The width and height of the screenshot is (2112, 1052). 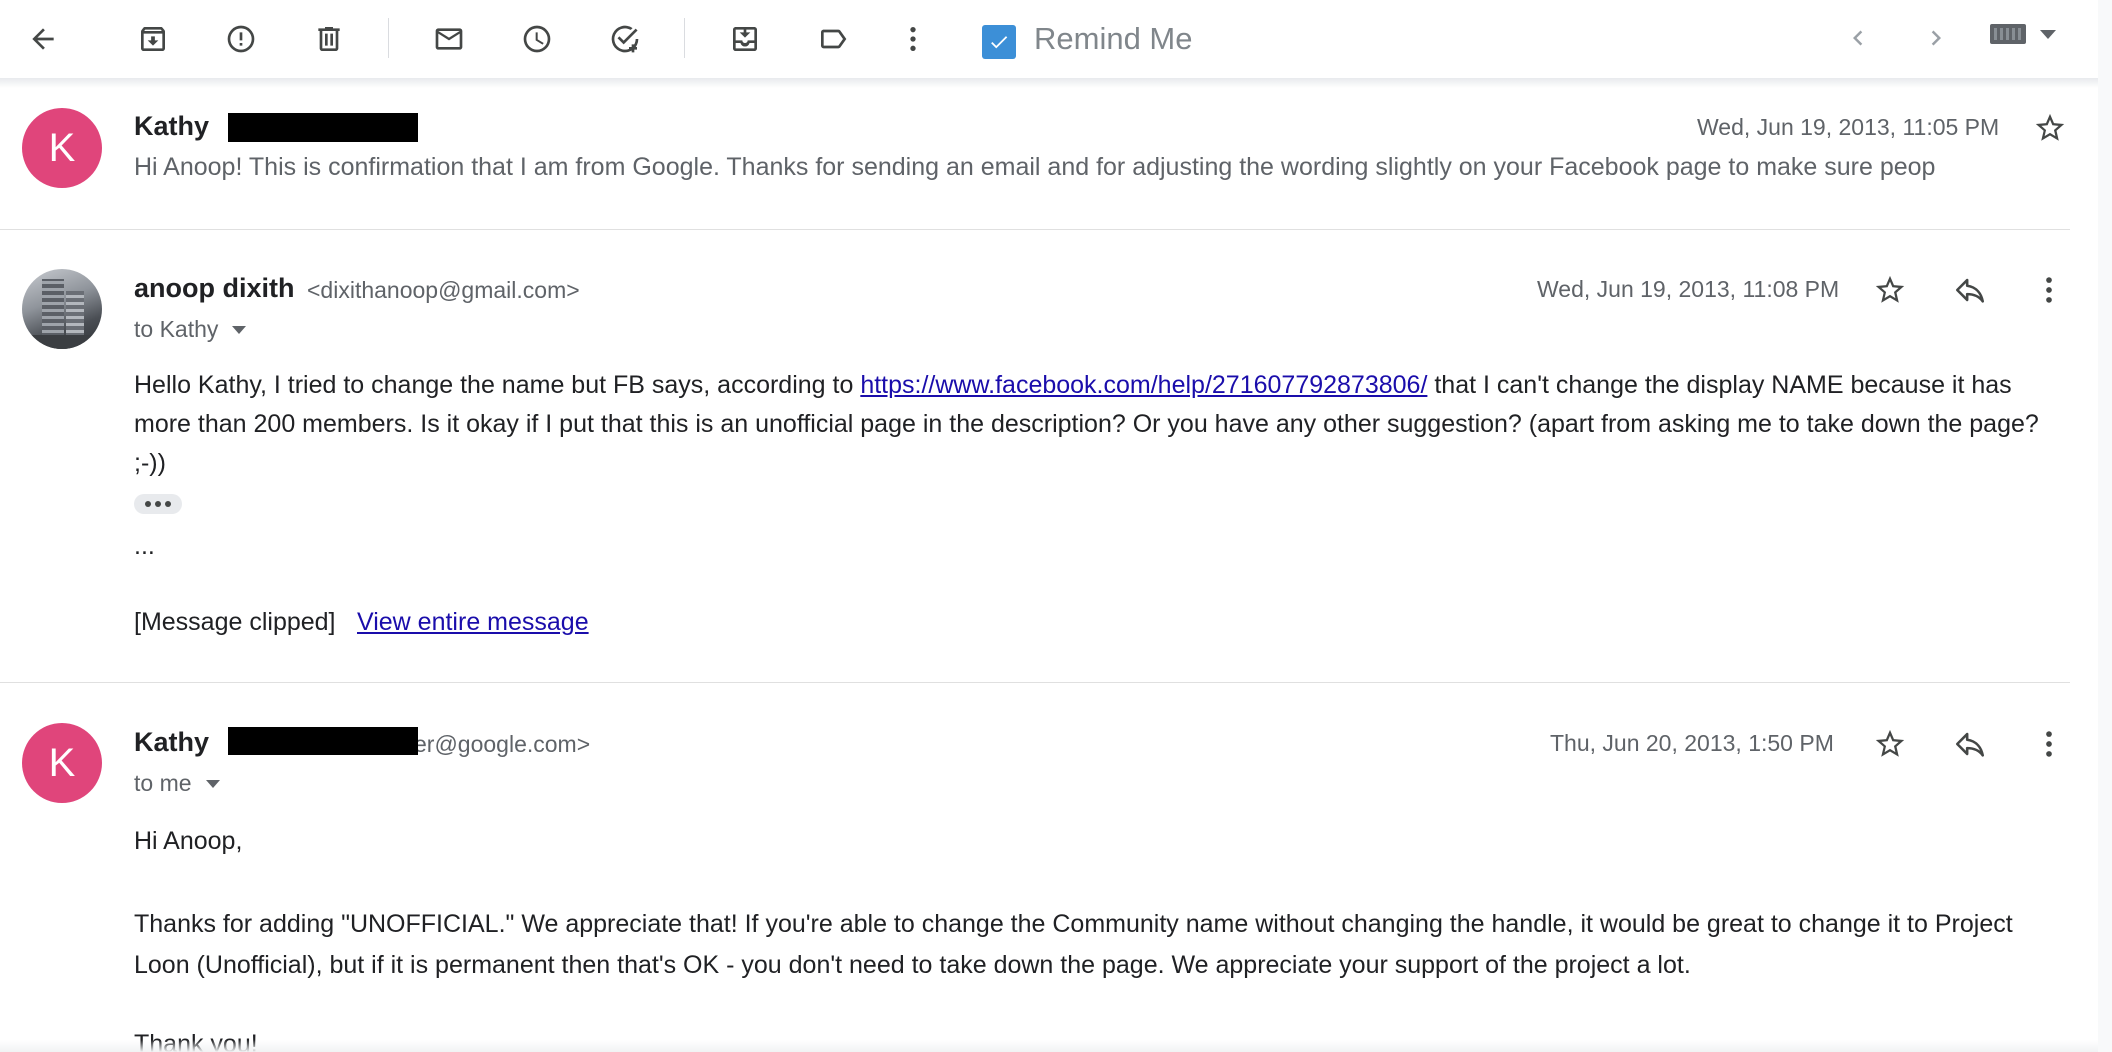 What do you see at coordinates (1056, 1046) in the screenshot?
I see `bottom-fade` at bounding box center [1056, 1046].